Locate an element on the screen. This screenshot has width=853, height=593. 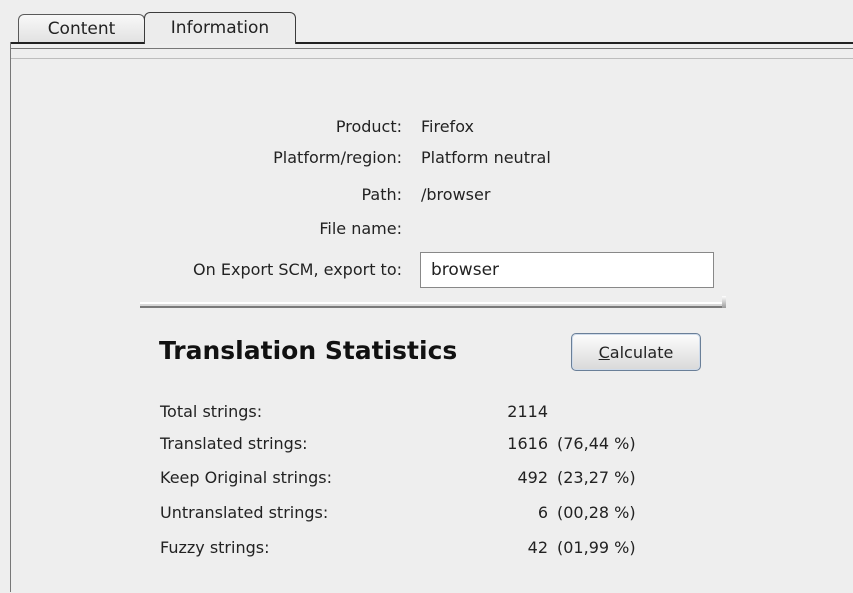
section-divider is located at coordinates (433, 305).